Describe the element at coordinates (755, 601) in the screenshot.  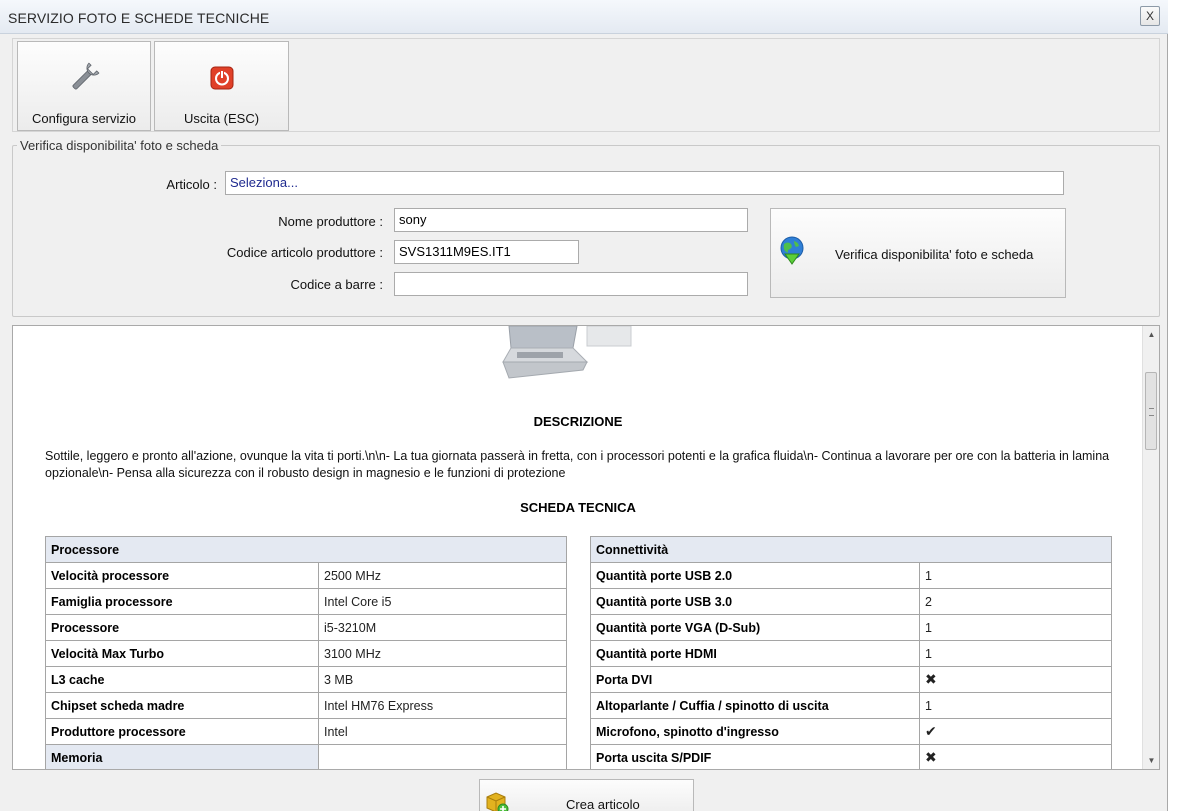
I see `spec-key: Quantità porte USB 3.0` at that location.